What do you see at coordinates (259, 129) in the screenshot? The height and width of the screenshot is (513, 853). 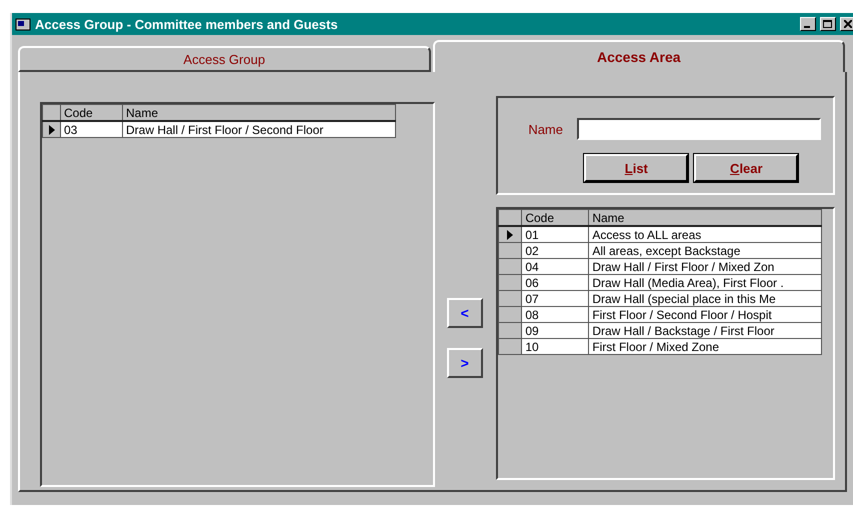 I see `table-cell: Draw Hall / First Floor / Second Floor` at bounding box center [259, 129].